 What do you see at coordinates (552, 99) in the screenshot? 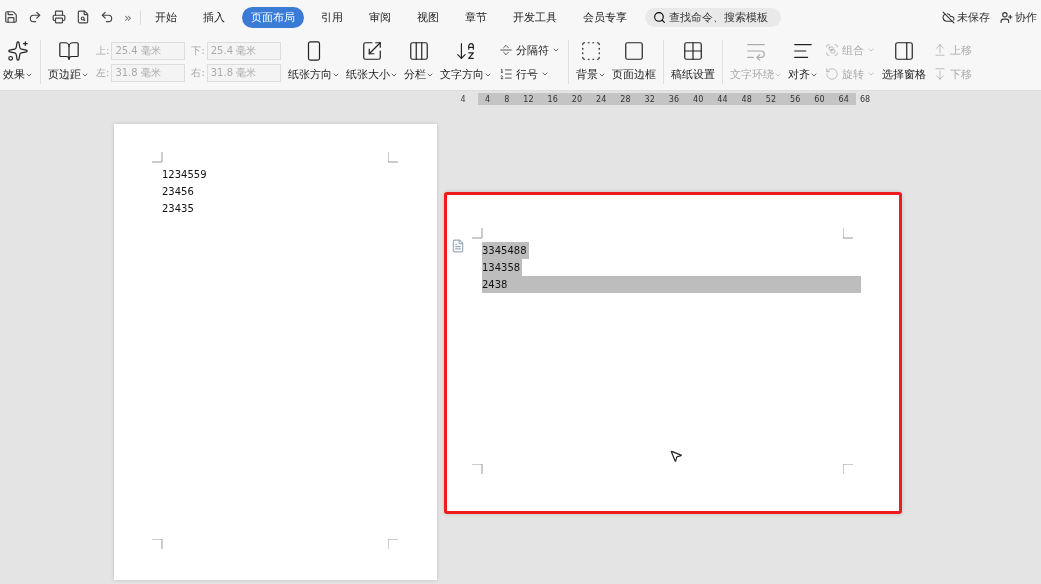
I see `ruler-number: 16` at bounding box center [552, 99].